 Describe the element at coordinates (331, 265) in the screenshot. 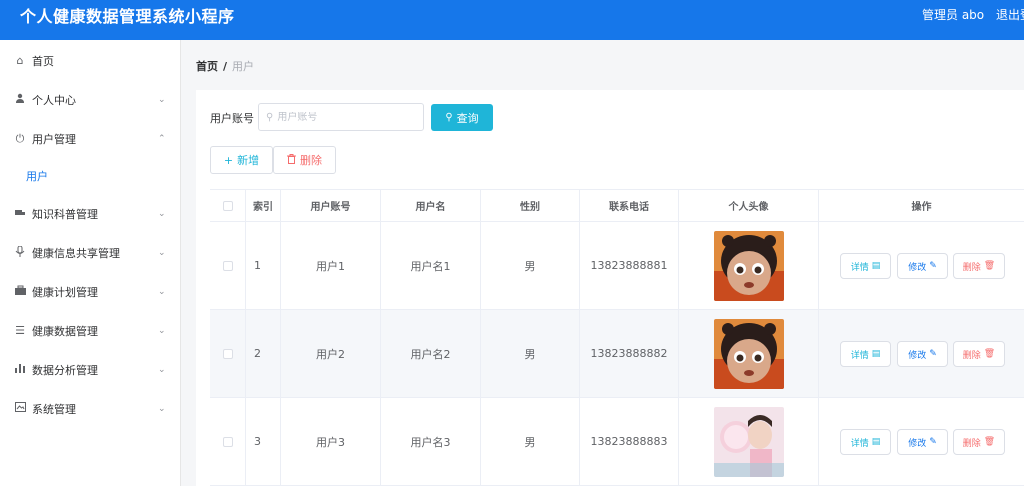

I see `row-account: 用户1` at that location.